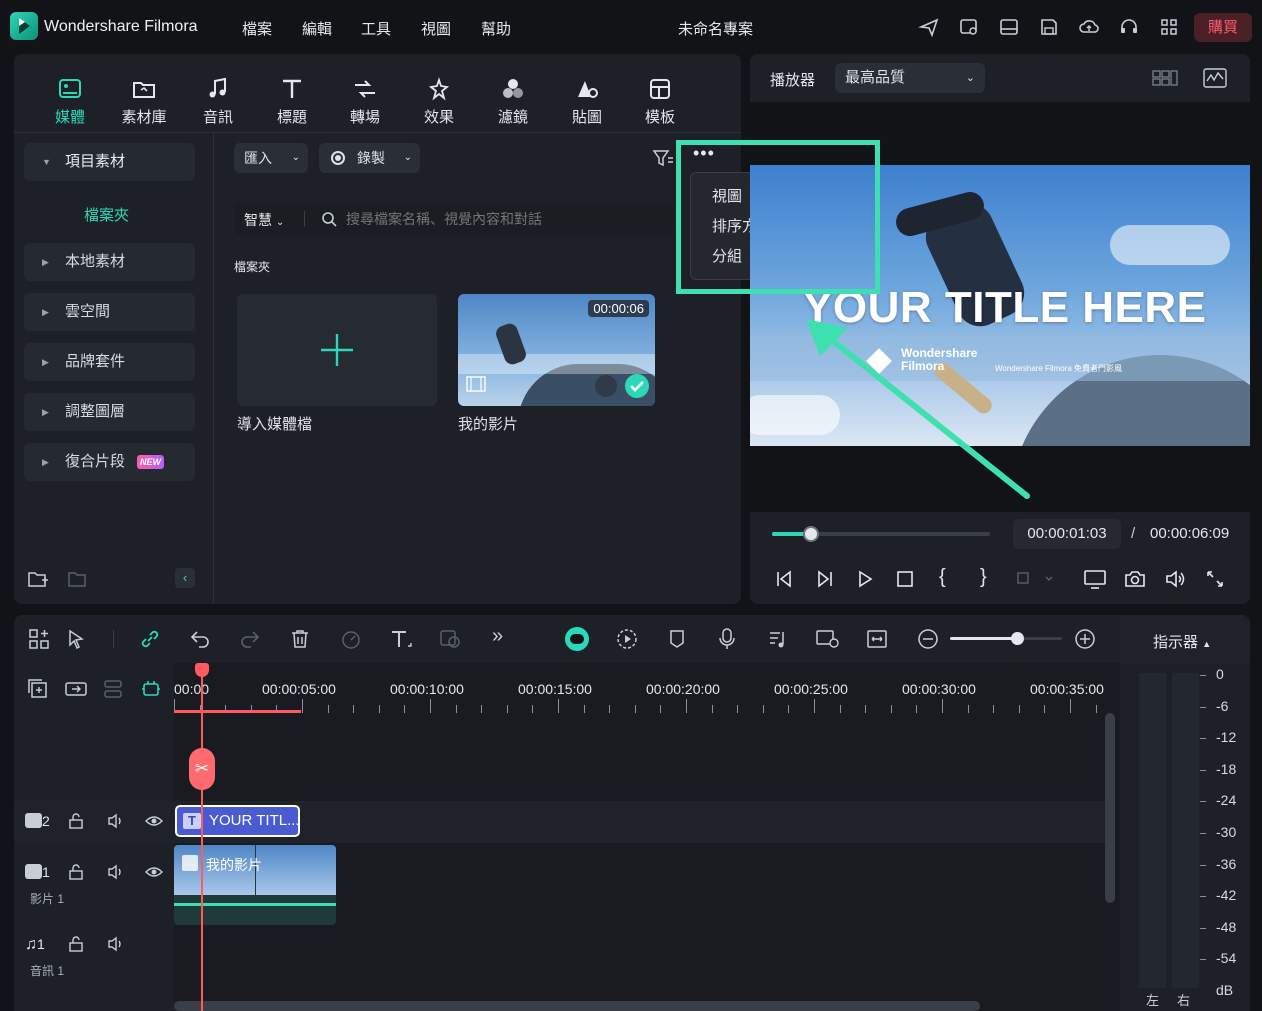  What do you see at coordinates (200, 639) in the screenshot?
I see `undo-icon` at bounding box center [200, 639].